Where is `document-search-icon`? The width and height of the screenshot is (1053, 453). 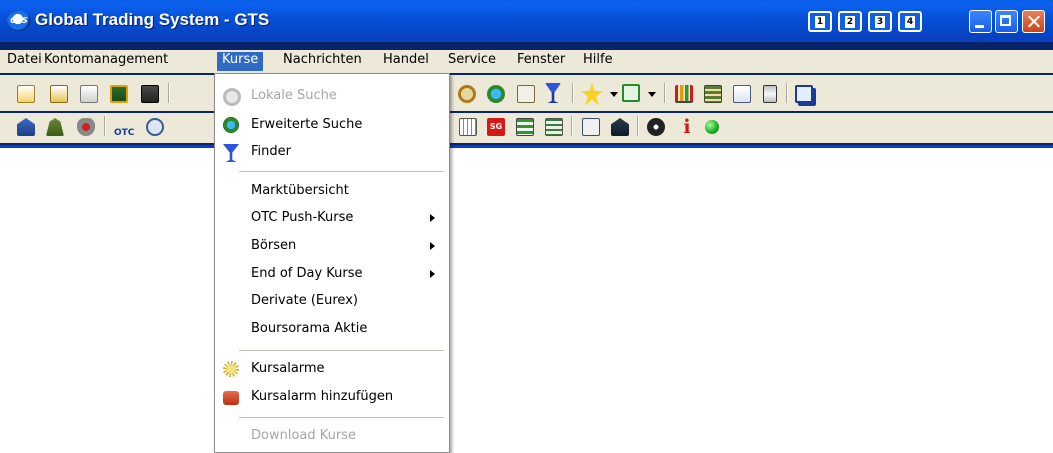
document-search-icon is located at coordinates (526, 94).